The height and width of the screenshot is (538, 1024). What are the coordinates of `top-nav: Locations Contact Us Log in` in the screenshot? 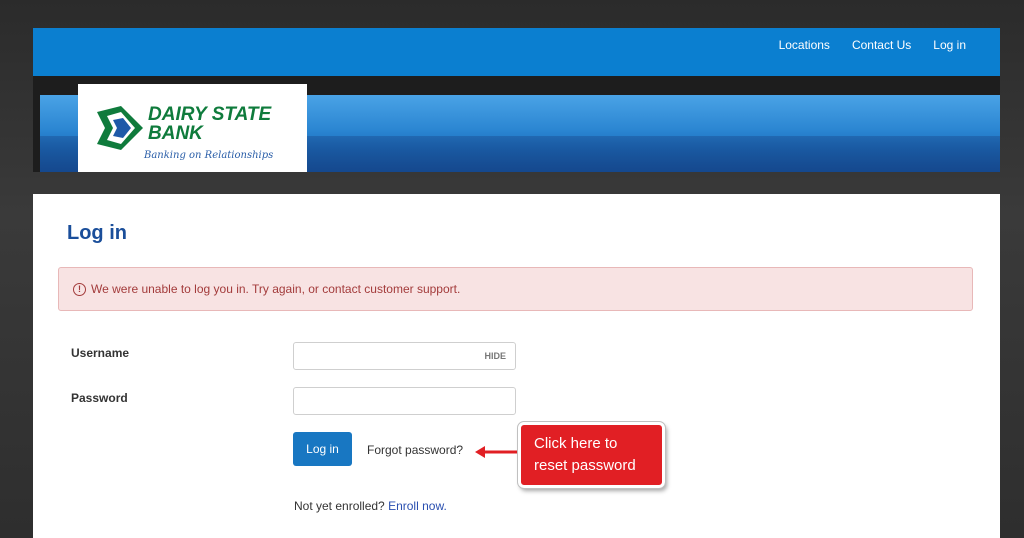 It's located at (872, 45).